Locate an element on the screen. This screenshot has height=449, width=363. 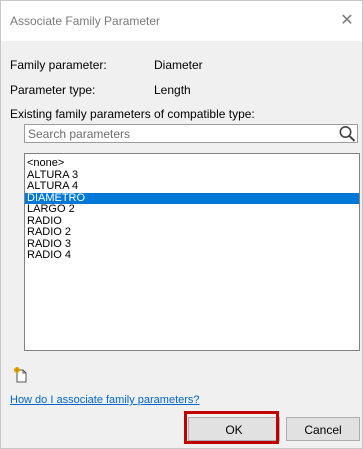
list-item: RADIO 3 is located at coordinates (192, 244).